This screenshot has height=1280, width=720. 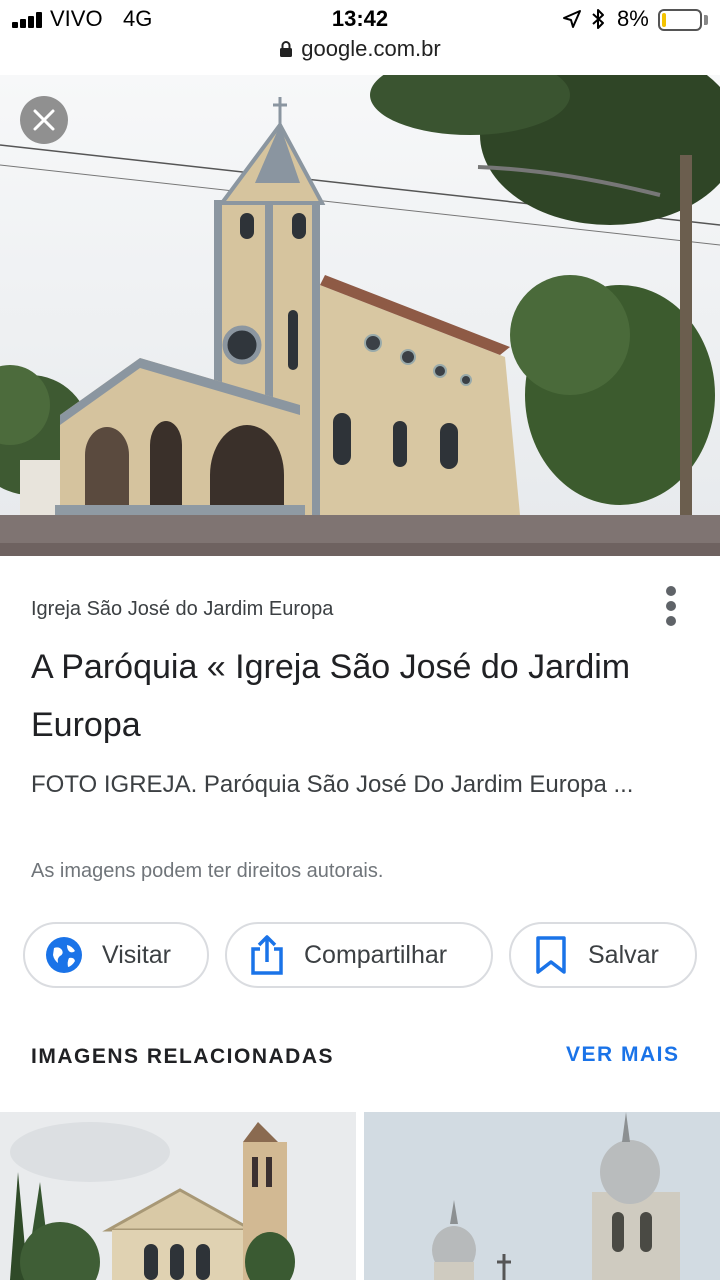 What do you see at coordinates (680, 20) in the screenshot?
I see `battery-icon` at bounding box center [680, 20].